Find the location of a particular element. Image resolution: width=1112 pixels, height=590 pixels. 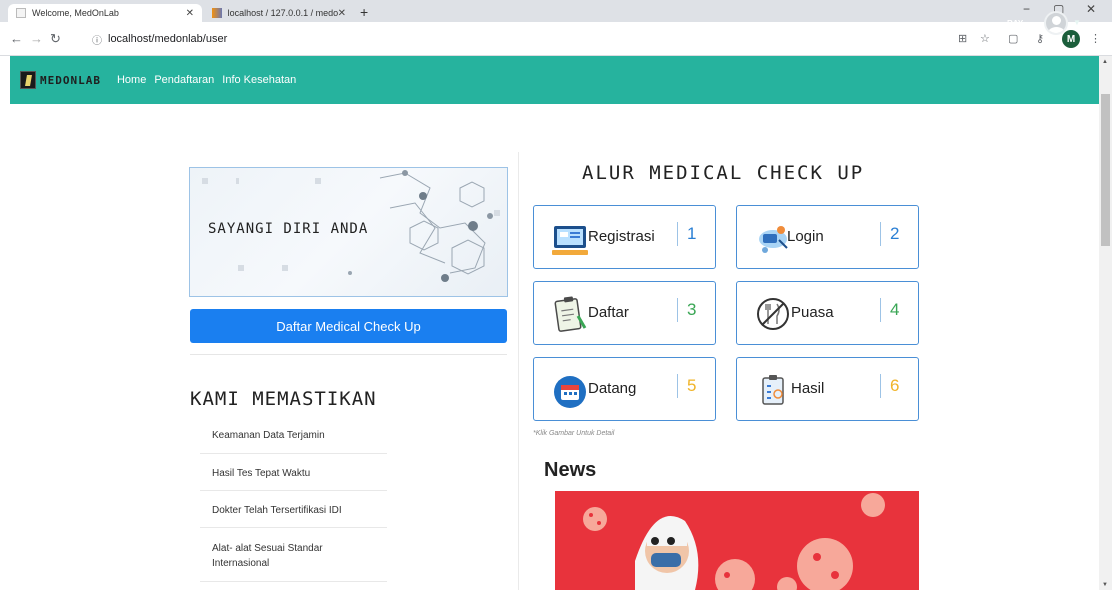

flow-step-label: Daftar is located at coordinates (608, 312).